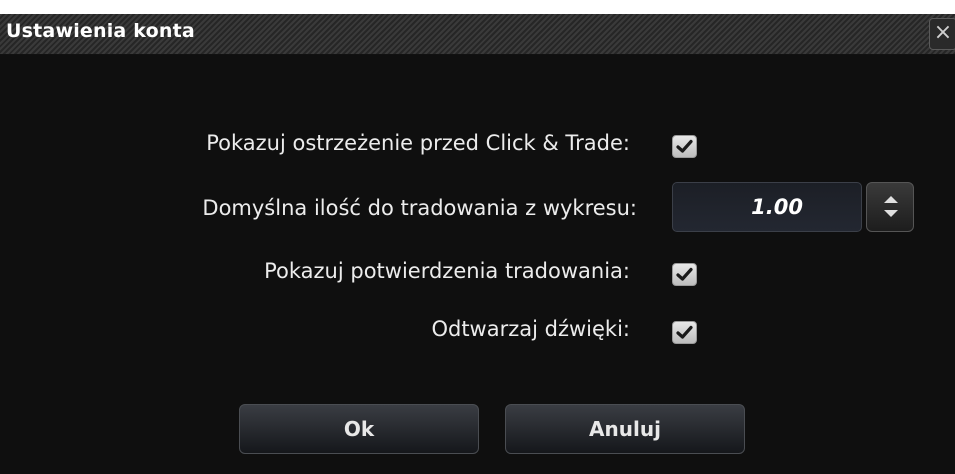  What do you see at coordinates (767, 207) in the screenshot?
I see `default-quantity-input: 1.00` at bounding box center [767, 207].